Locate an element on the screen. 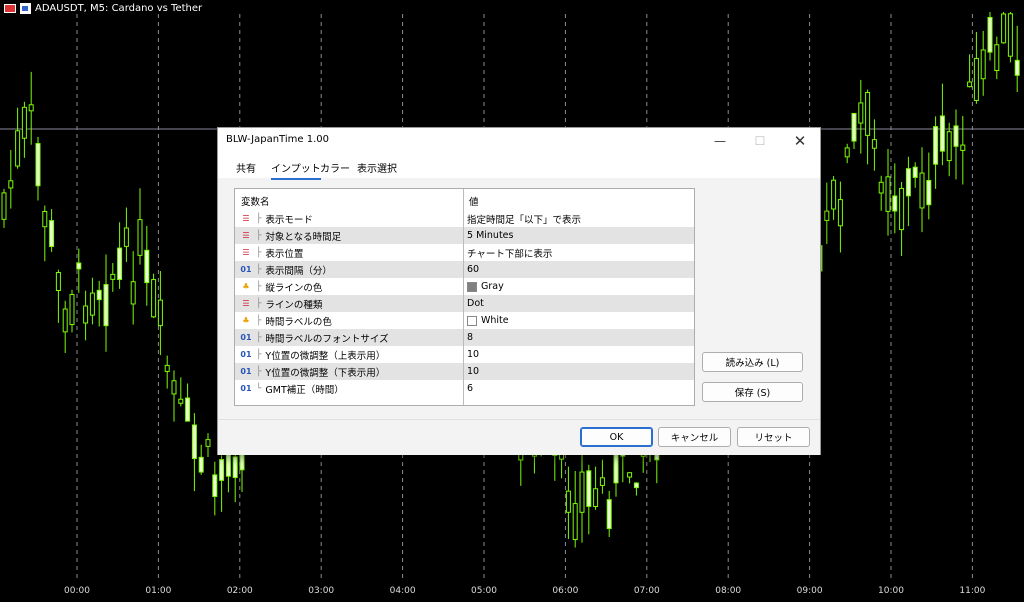 This screenshot has width=1024, height=602. table-row: ☰ ├ 表示モード 指定時間足「以下」で表示 is located at coordinates (464, 218).